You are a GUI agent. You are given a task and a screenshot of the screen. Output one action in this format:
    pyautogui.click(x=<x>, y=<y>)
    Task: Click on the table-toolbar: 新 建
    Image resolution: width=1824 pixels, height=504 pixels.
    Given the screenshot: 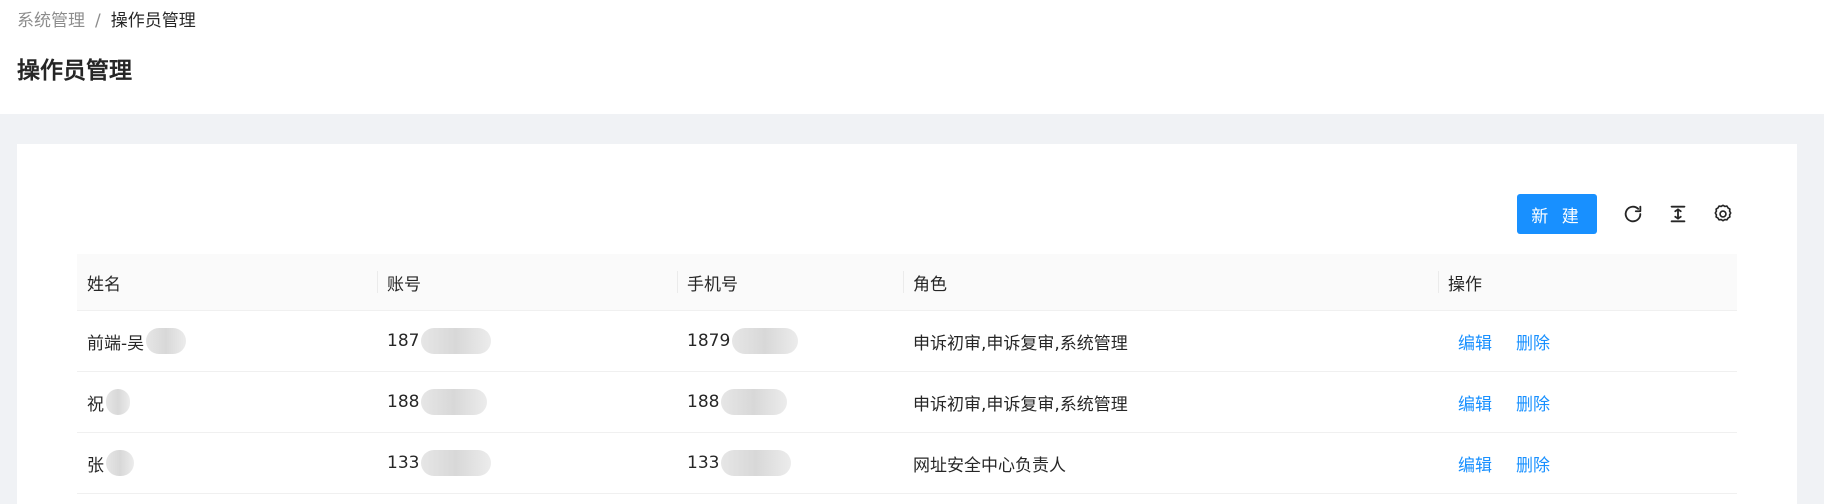 What is the action you would take?
    pyautogui.click(x=1627, y=214)
    